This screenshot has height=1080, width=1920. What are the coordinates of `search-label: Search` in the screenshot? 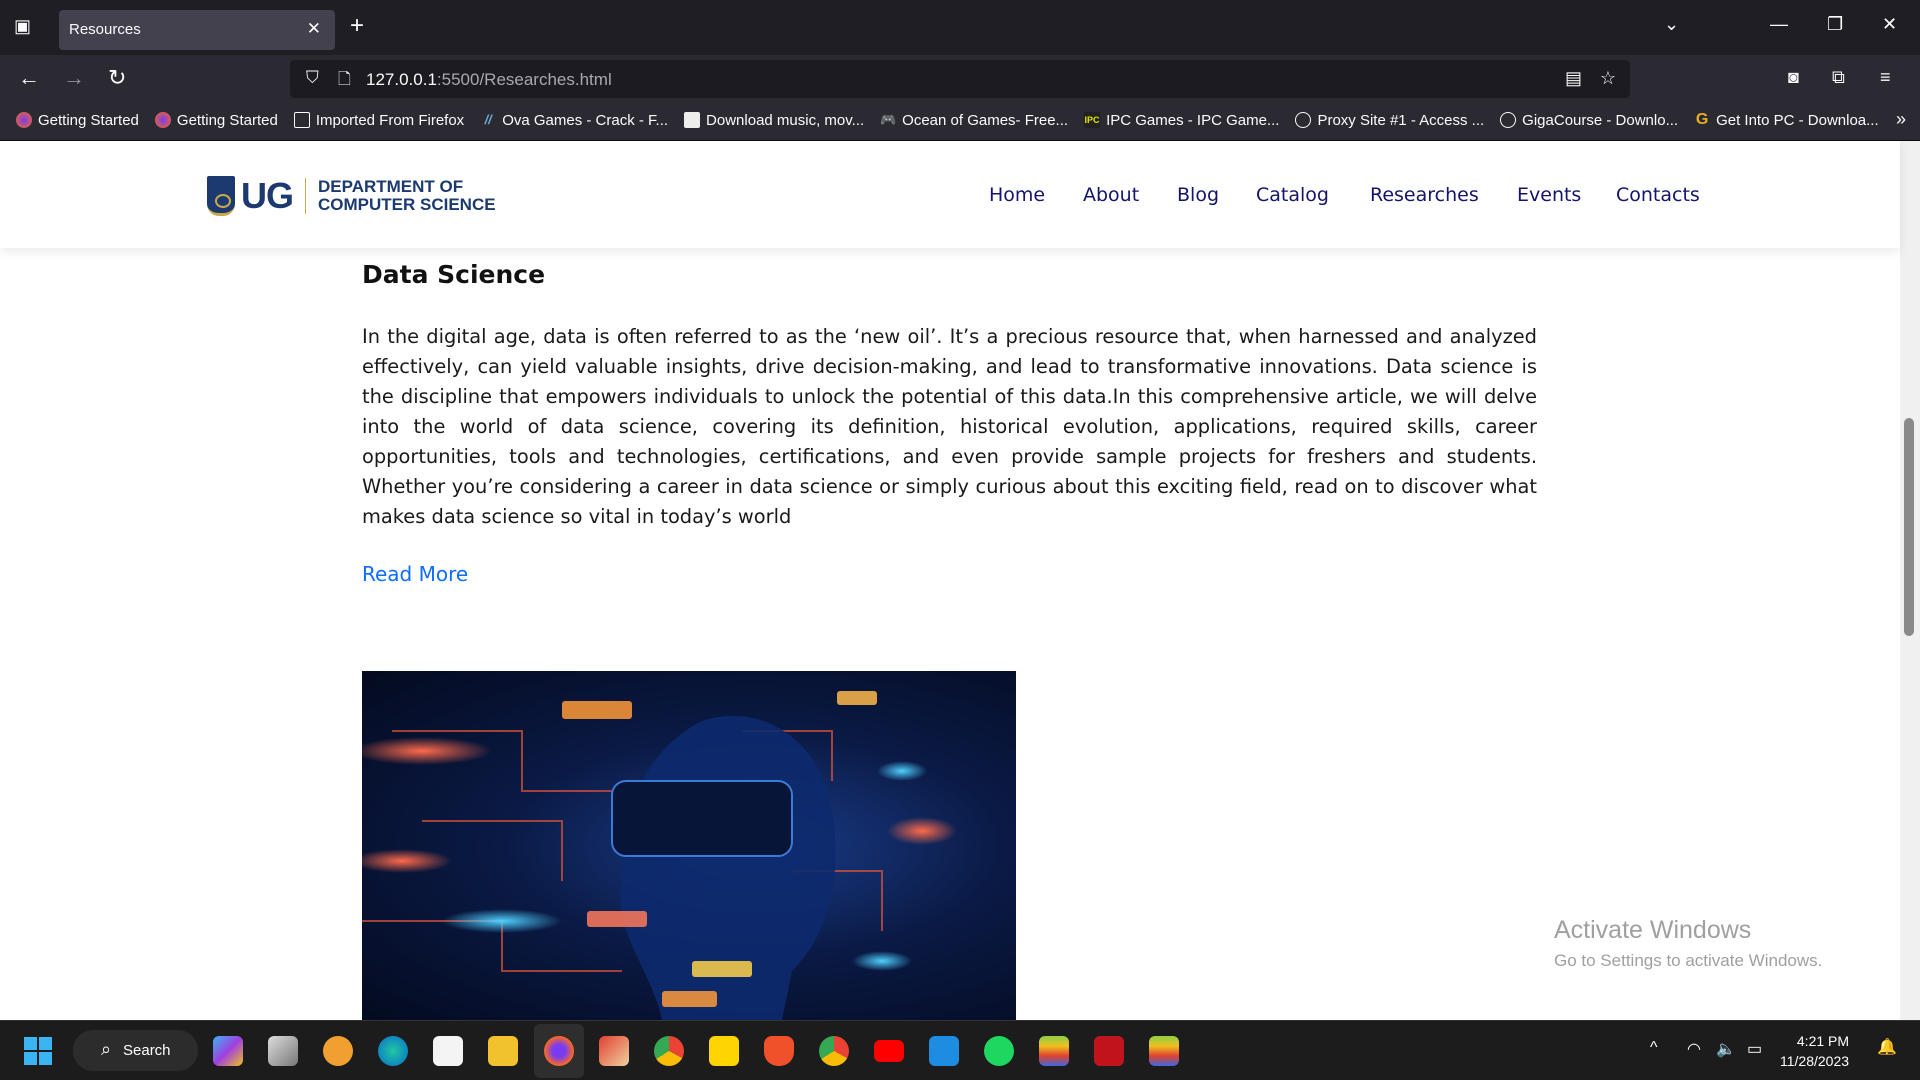 It's located at (147, 1050).